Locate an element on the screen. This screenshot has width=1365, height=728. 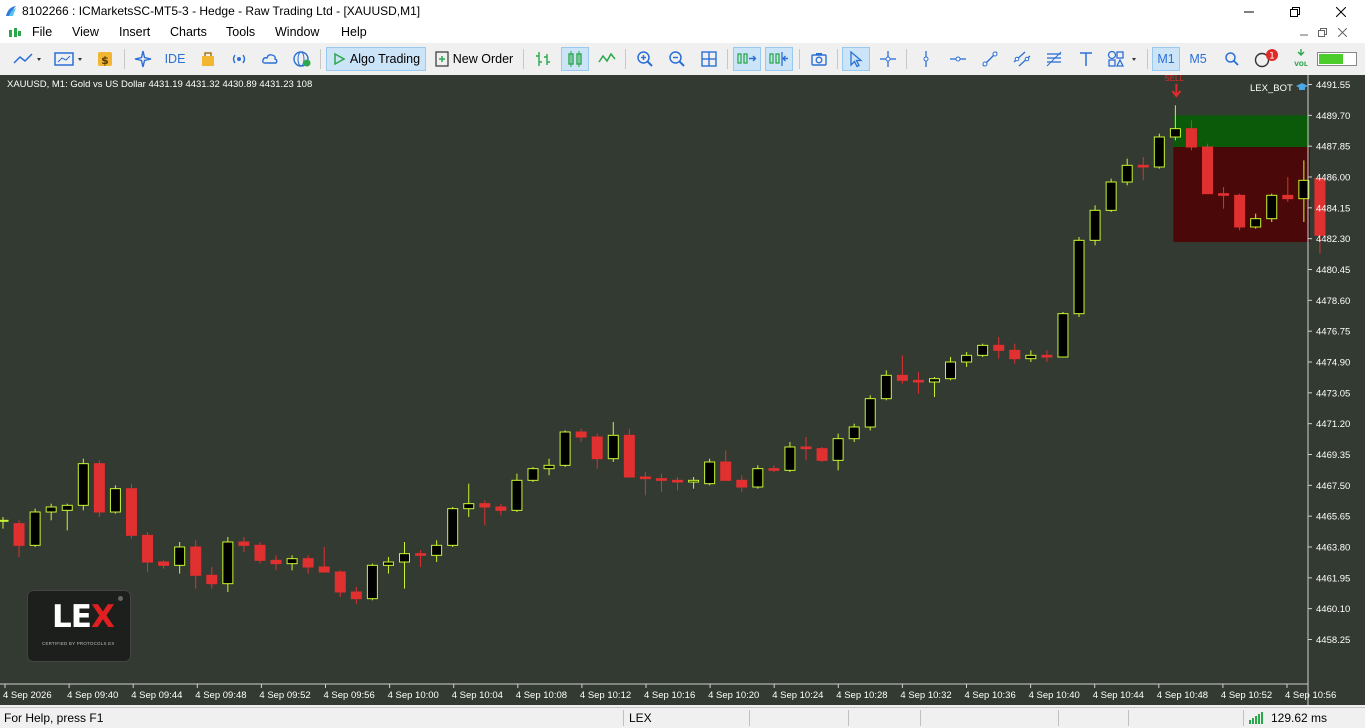
vps-button is located at coordinates (270, 59).